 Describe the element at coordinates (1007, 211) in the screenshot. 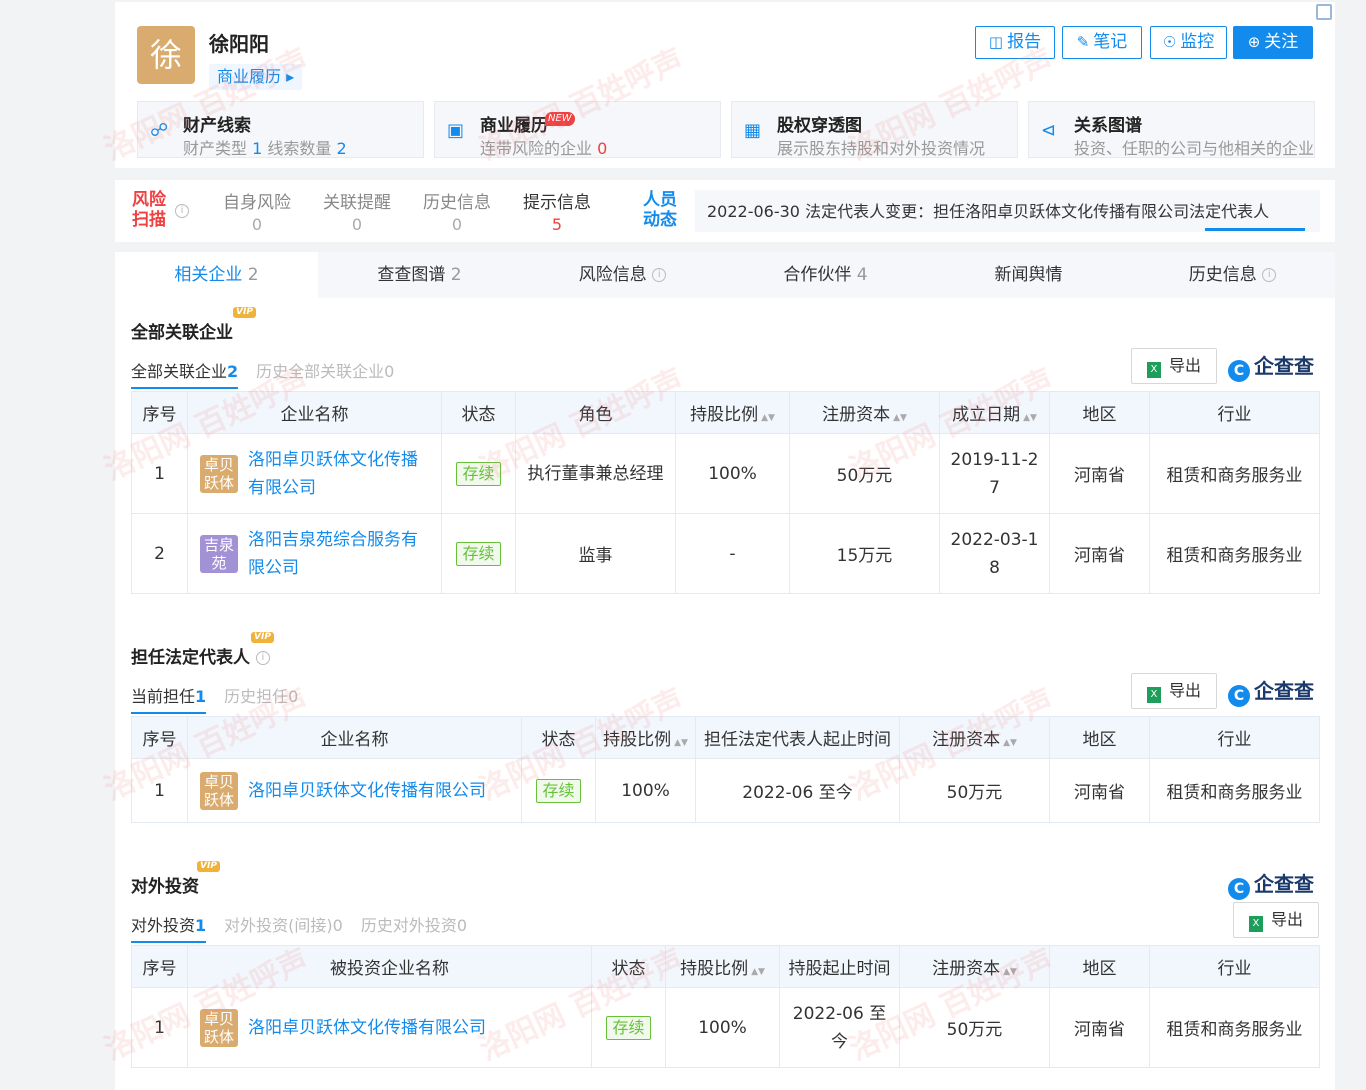

I see `person-dynamic-text: 2022-06-30 法定代表人变更：担任洛阳卓贝跃体文化传播有限公司法定代表人` at that location.